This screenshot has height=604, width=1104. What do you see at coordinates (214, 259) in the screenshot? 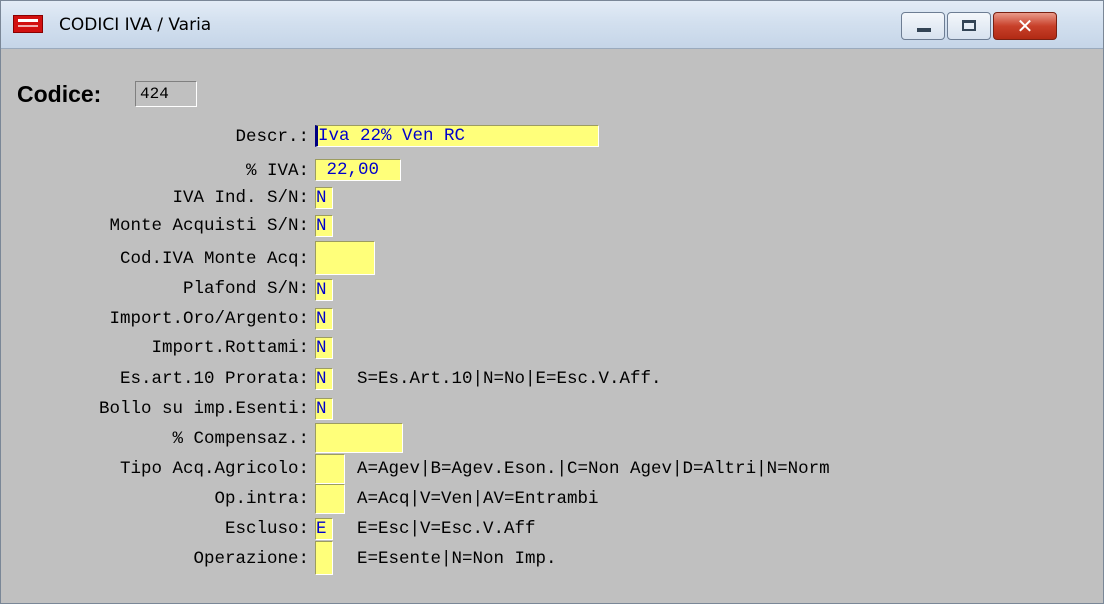
I see `cod-iva-monte-acq-label: Cod.IVA Monte Acq:` at bounding box center [214, 259].